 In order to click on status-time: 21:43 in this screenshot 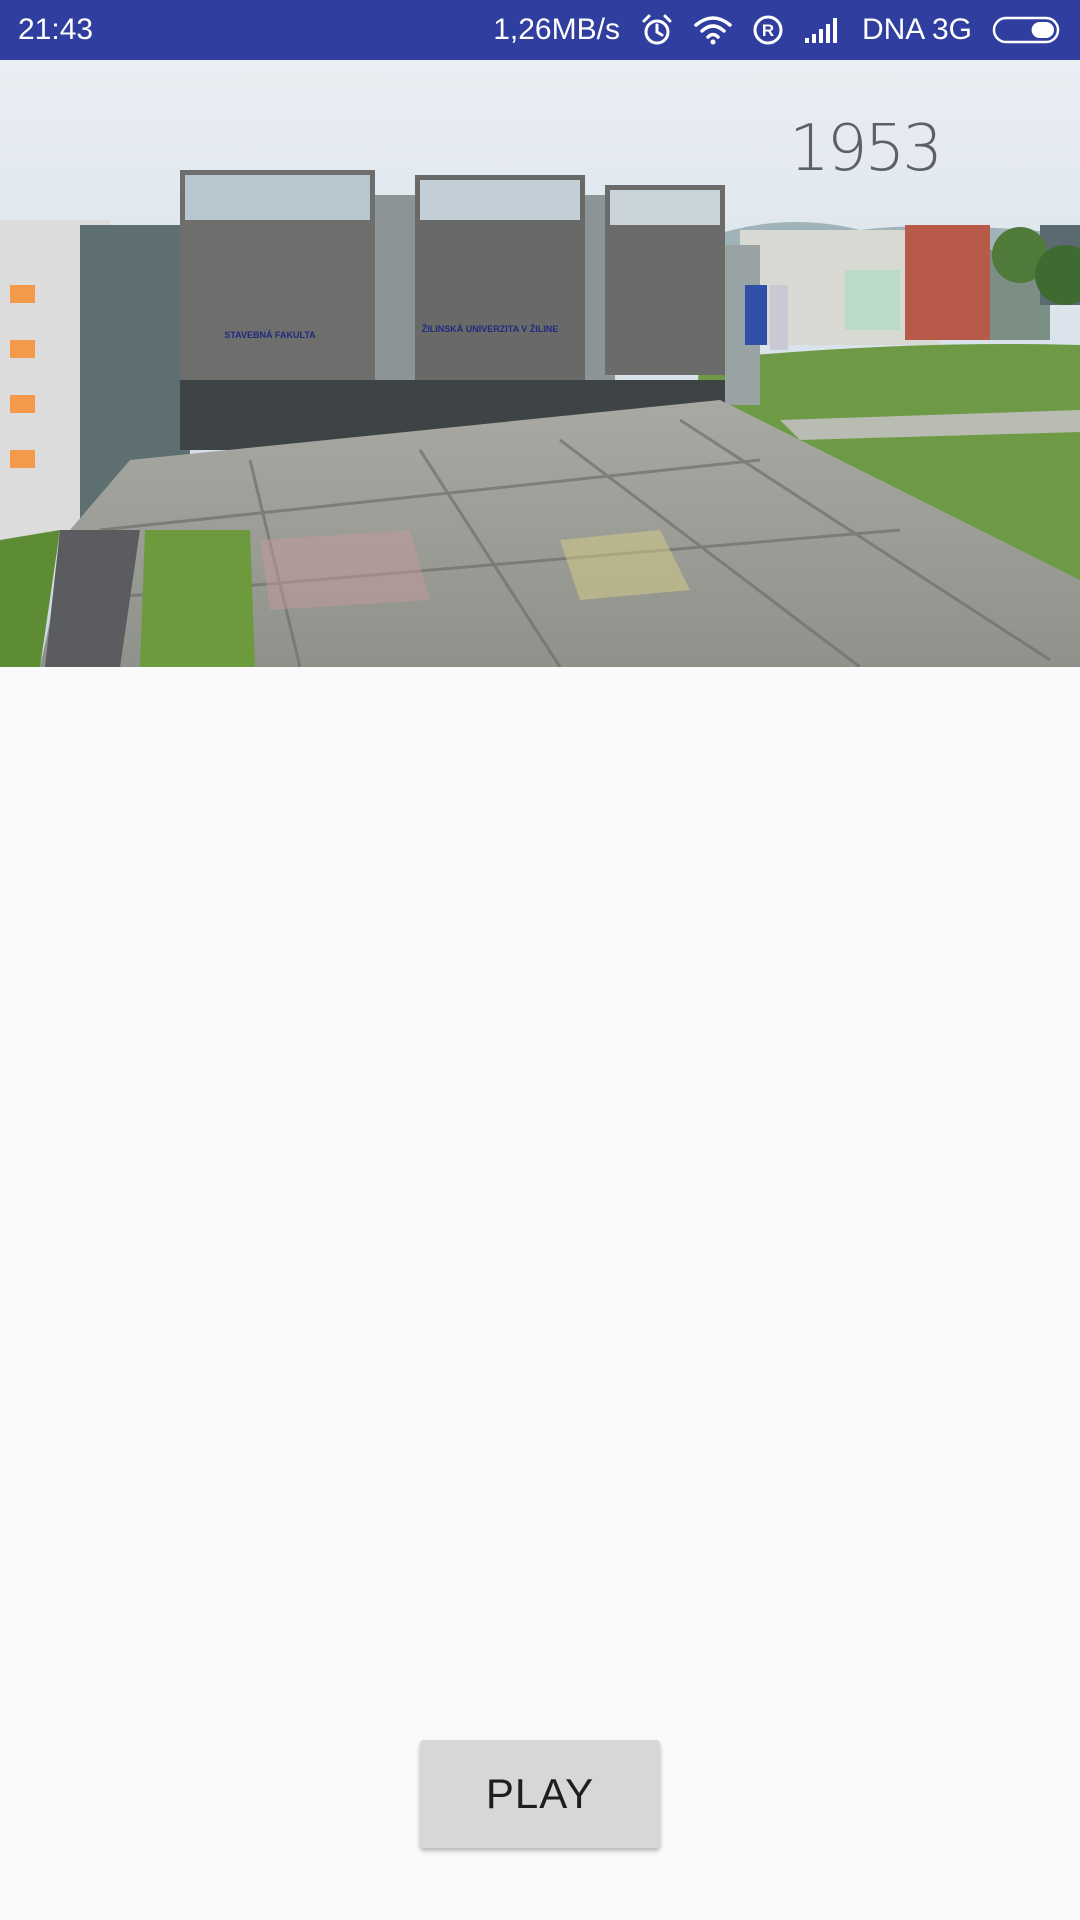, I will do `click(56, 29)`.